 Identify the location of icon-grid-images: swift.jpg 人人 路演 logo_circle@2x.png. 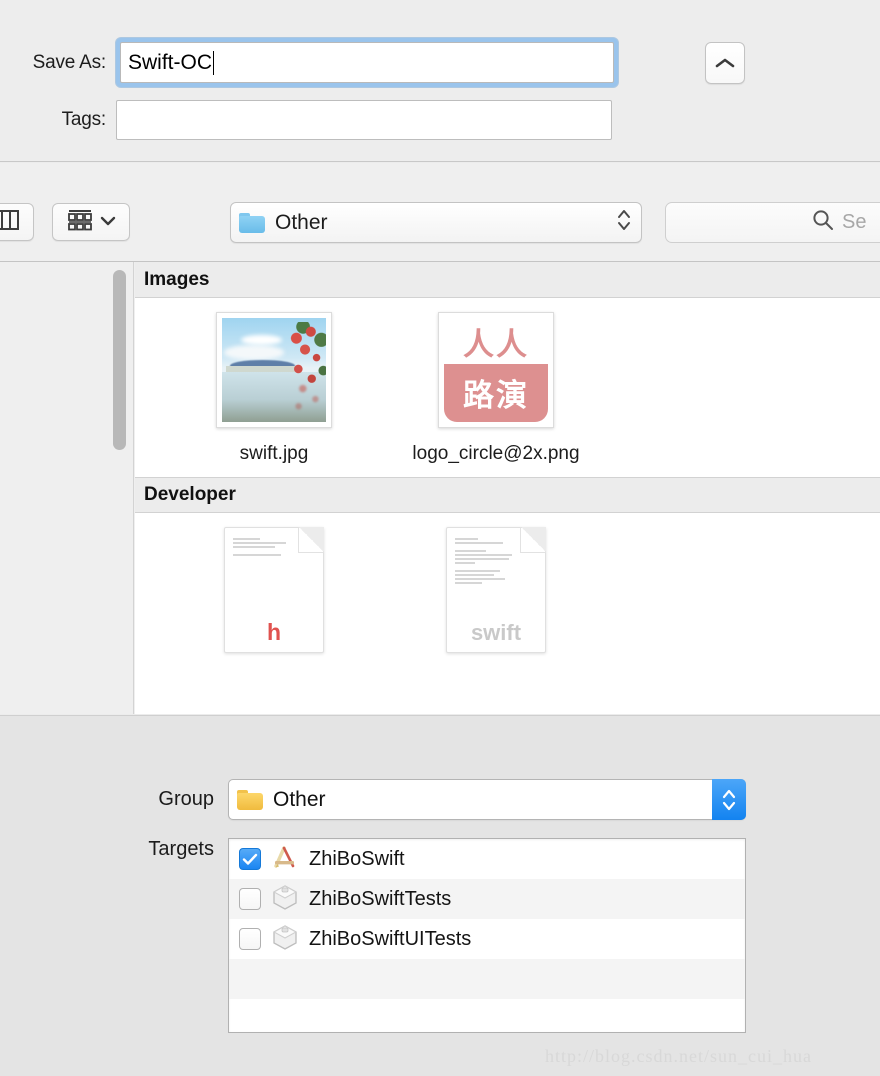
(507, 382).